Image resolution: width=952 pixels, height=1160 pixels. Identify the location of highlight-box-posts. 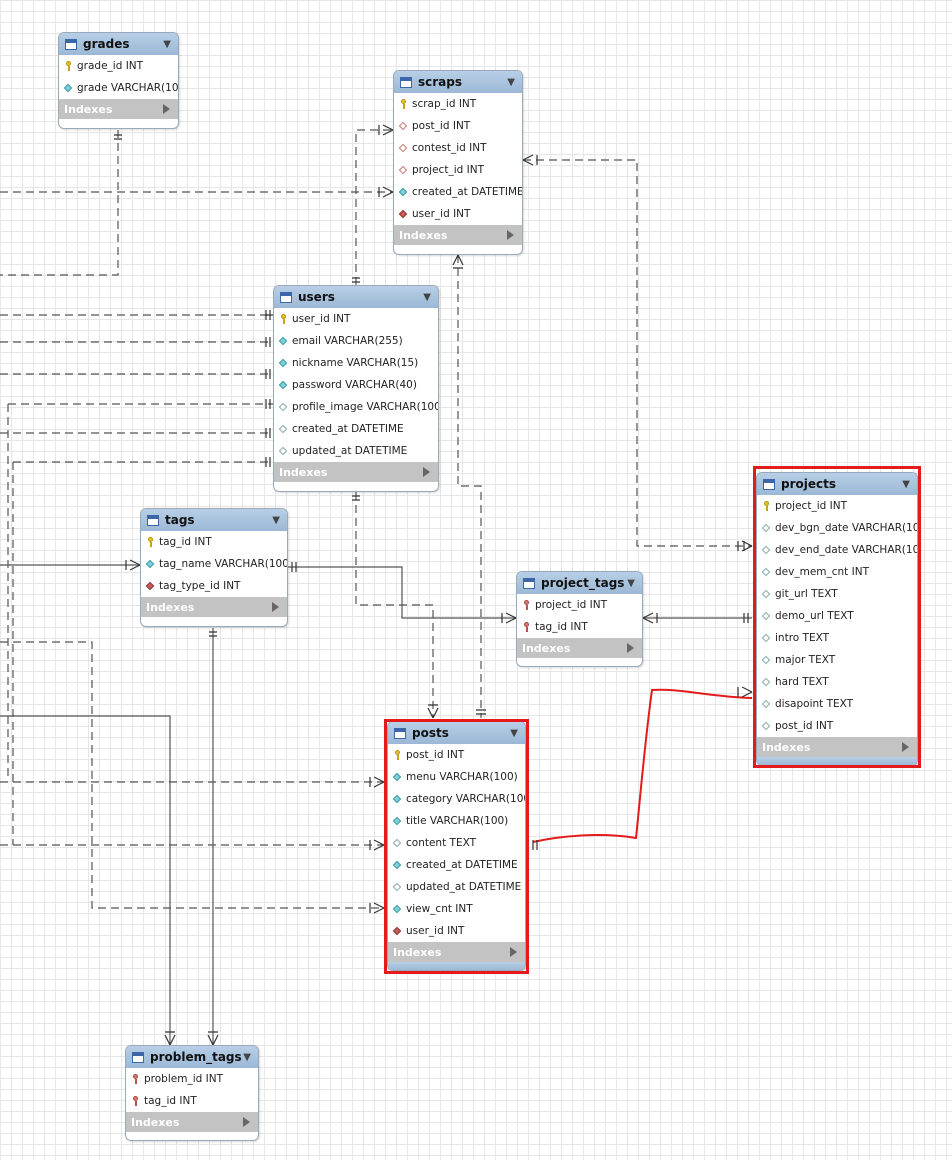
(456, 846).